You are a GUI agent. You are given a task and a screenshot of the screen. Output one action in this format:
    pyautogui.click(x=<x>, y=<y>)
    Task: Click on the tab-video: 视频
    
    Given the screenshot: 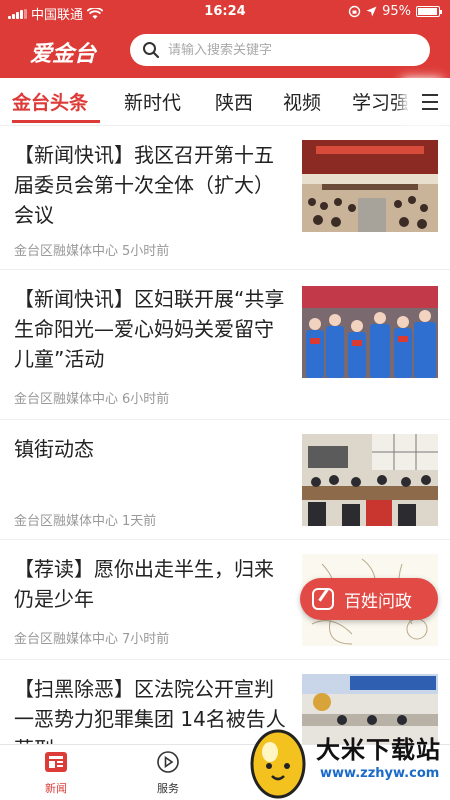 What is the action you would take?
    pyautogui.click(x=302, y=101)
    